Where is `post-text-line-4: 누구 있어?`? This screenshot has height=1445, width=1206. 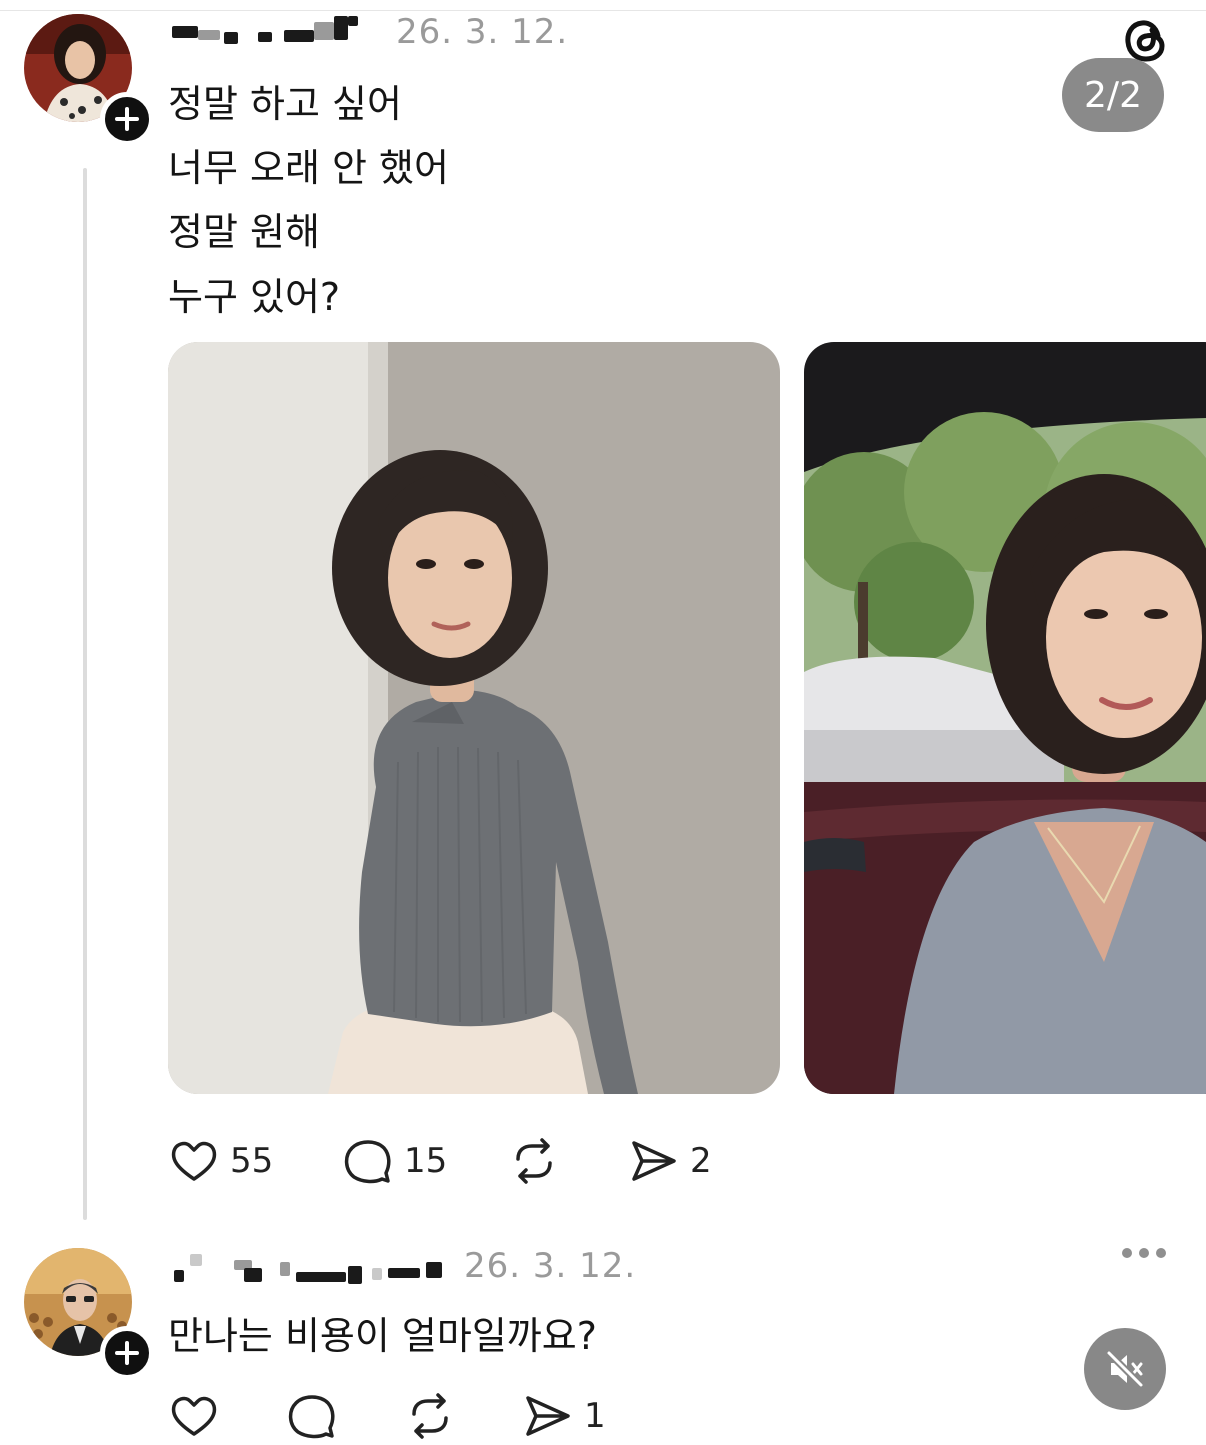
post-text-line-4: 누구 있어? is located at coordinates (254, 297).